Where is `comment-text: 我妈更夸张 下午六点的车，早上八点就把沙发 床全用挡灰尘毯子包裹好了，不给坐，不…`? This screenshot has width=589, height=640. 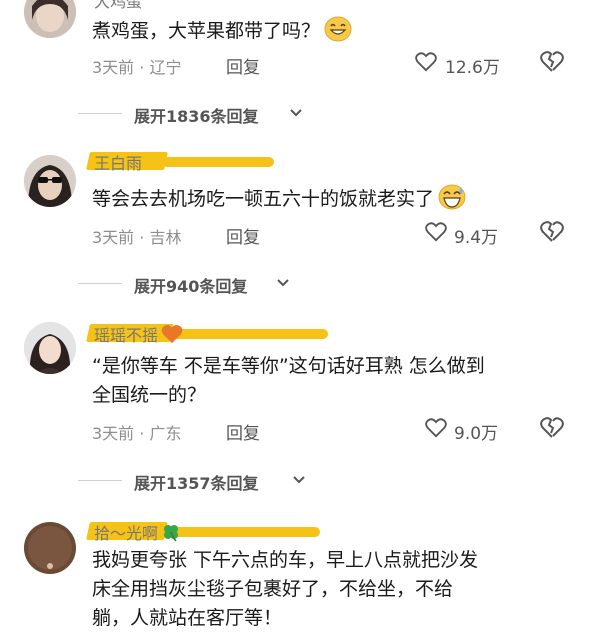
comment-text: 我妈更夸张 下午六点的车，早上八点就把沙发 床全用挡灰尘毯子包裹好了，不给坐，不… is located at coordinates (285, 589).